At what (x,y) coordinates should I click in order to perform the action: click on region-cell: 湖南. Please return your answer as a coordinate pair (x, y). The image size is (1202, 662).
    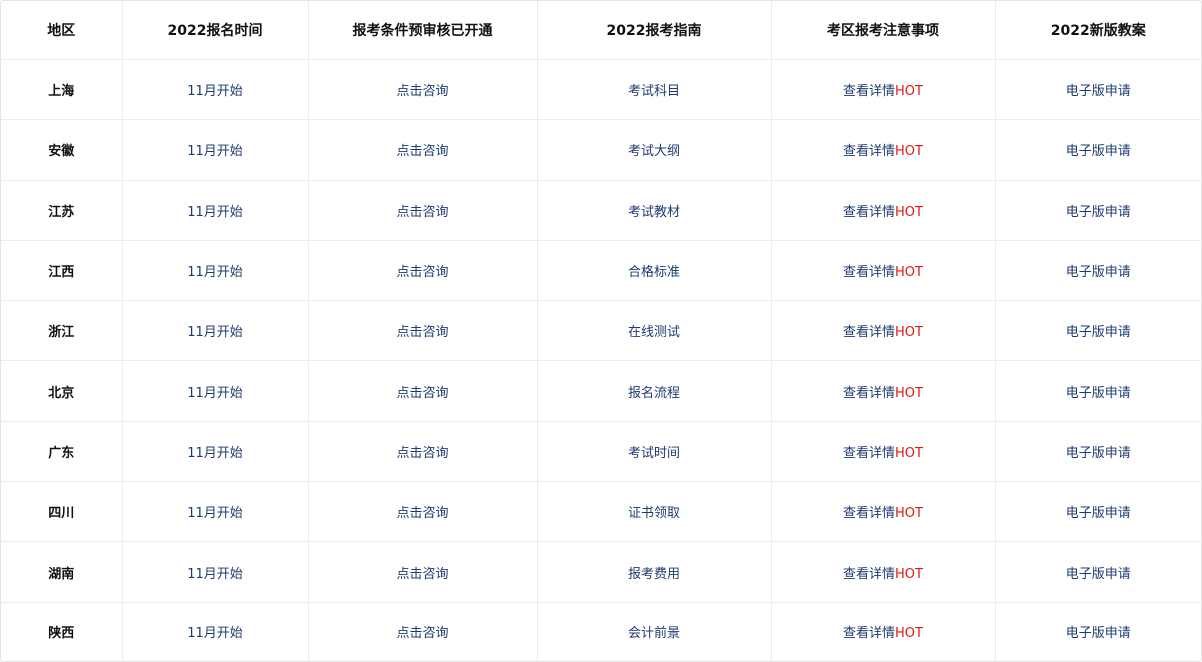
    Looking at the image, I should click on (62, 572).